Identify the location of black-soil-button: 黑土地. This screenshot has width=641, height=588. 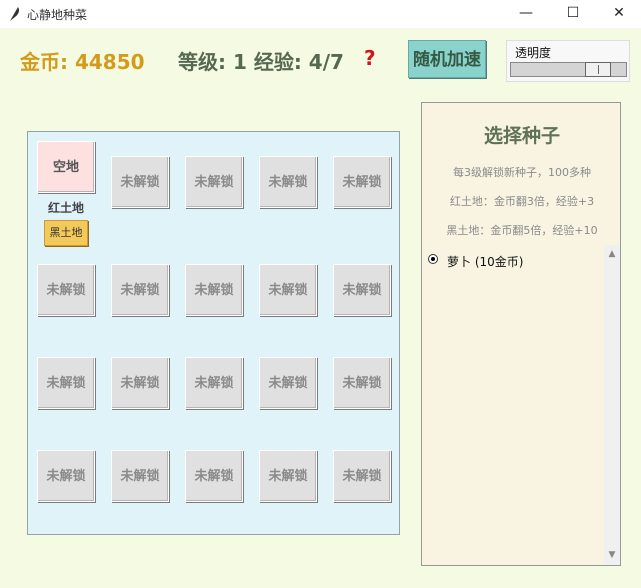
(66, 233).